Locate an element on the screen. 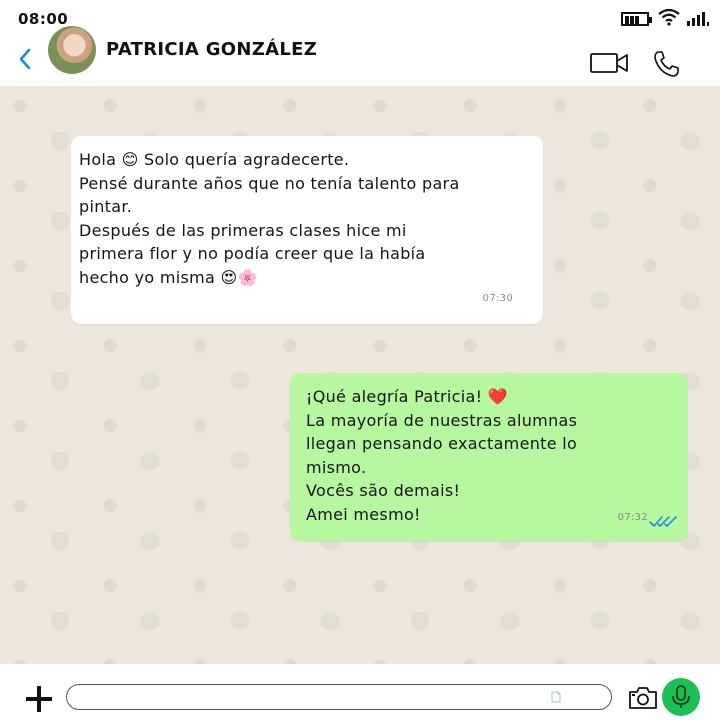 The image size is (720, 720). message-line: Hola 😊 Solo quería agradecerte. is located at coordinates (214, 159).